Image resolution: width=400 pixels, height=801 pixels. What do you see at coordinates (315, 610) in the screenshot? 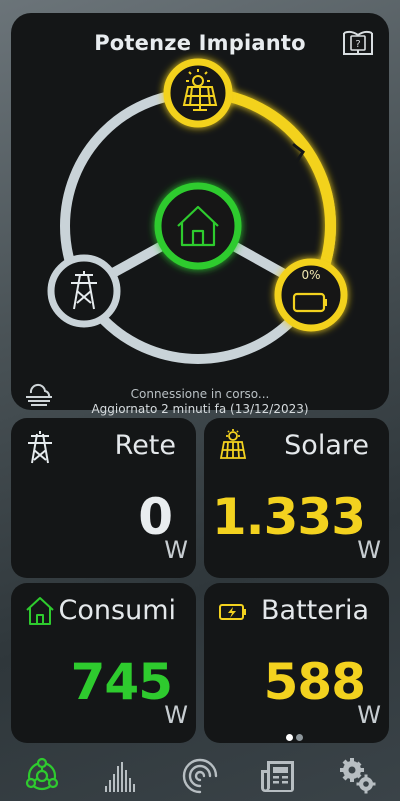
I see `card-batteria-label: Batteria` at bounding box center [315, 610].